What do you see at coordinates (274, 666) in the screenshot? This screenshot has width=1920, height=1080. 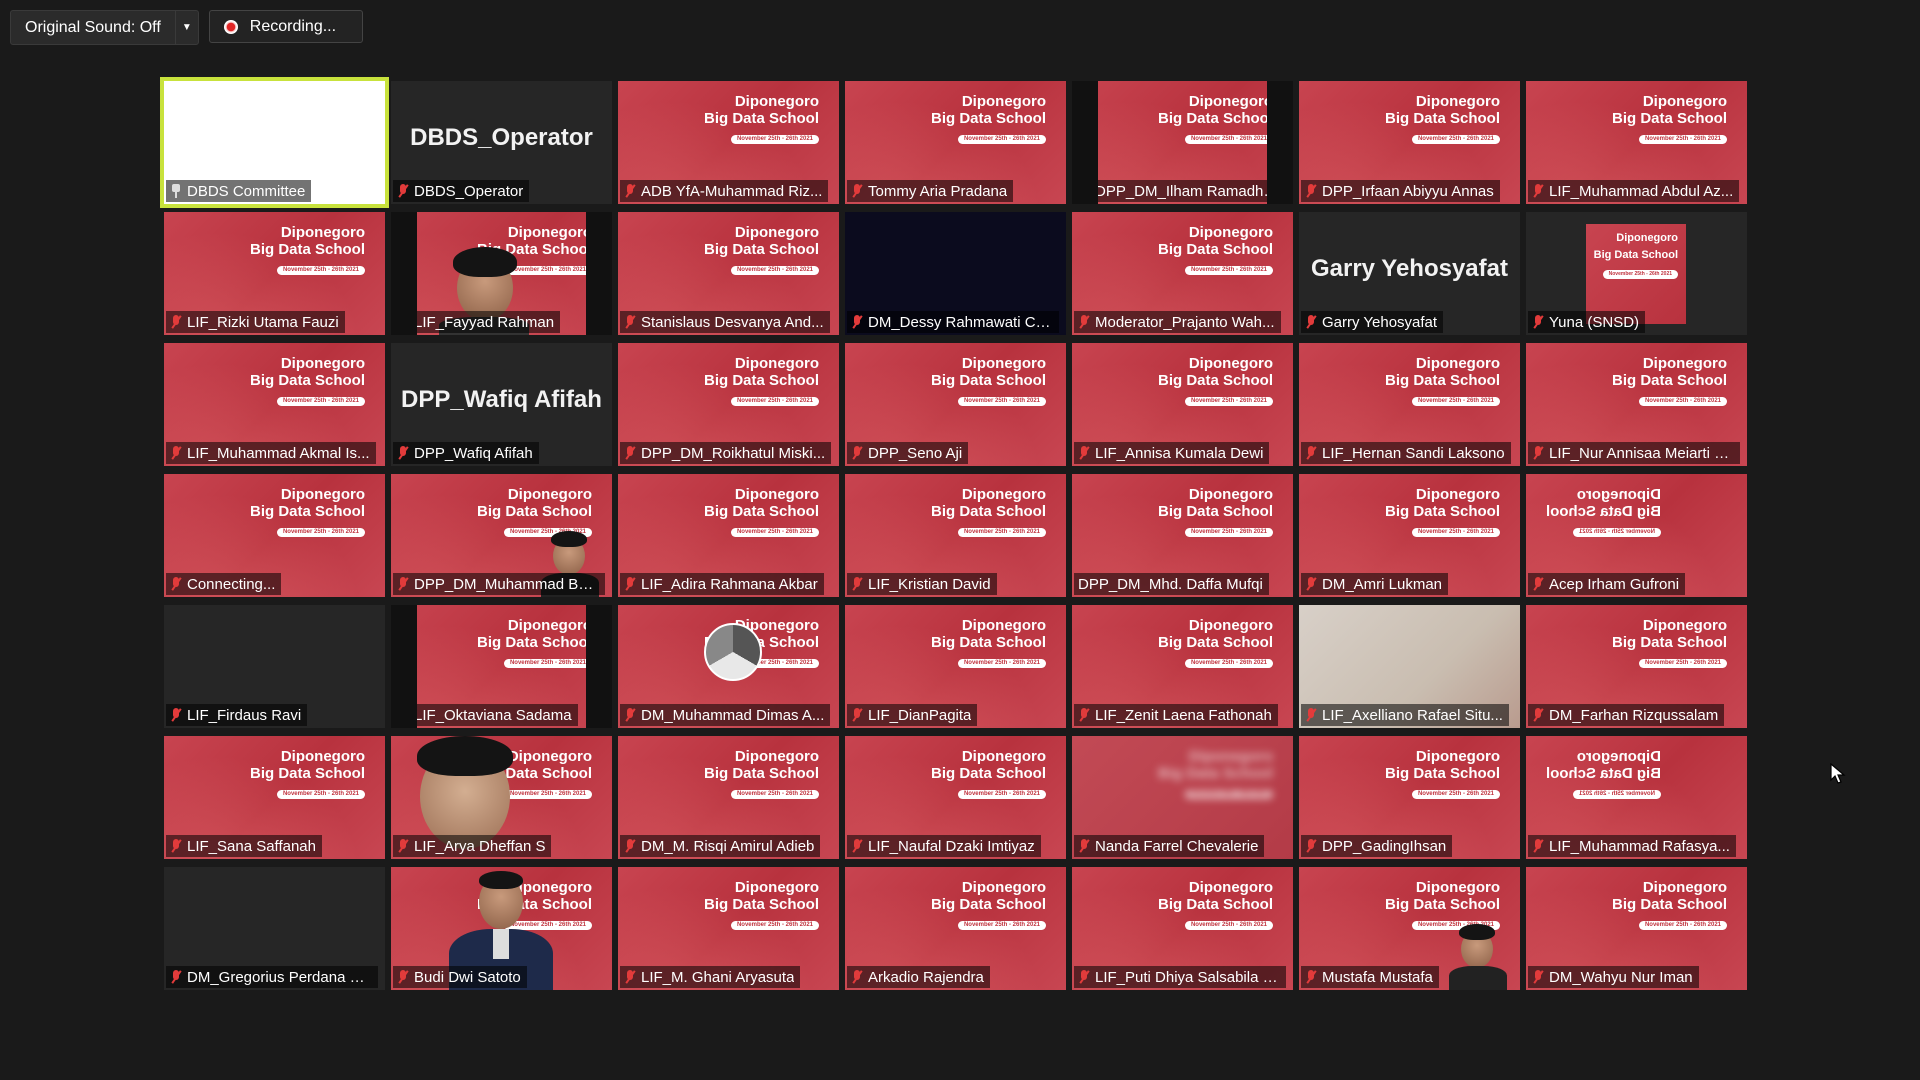 I see `participant-tile: LIF_Firdaus Ravi` at bounding box center [274, 666].